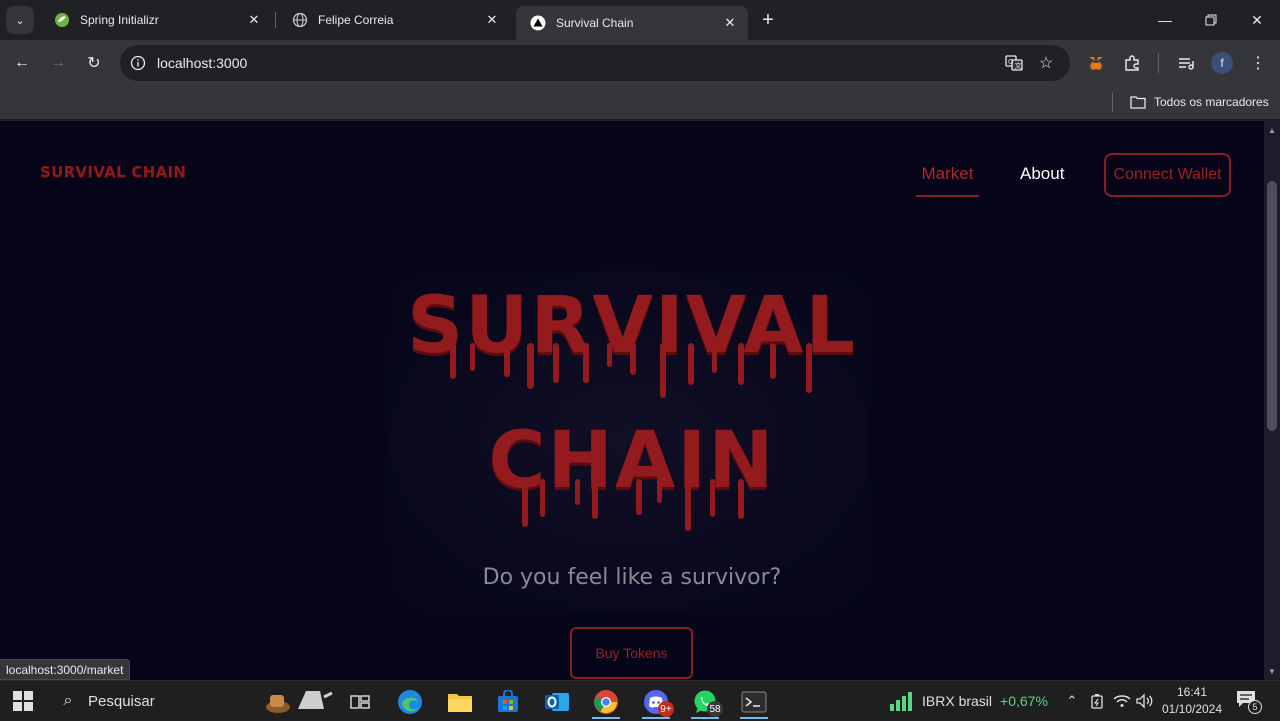 The width and height of the screenshot is (1280, 721). Describe the element at coordinates (1138, 102) in the screenshot. I see `folder-icon` at that location.